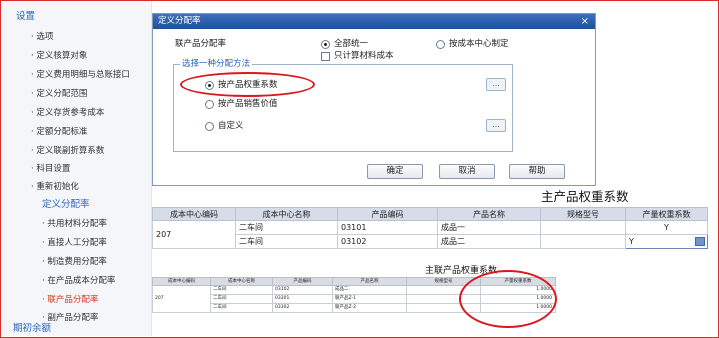  I want to click on cell-product-code: 03101, so click(387, 227).